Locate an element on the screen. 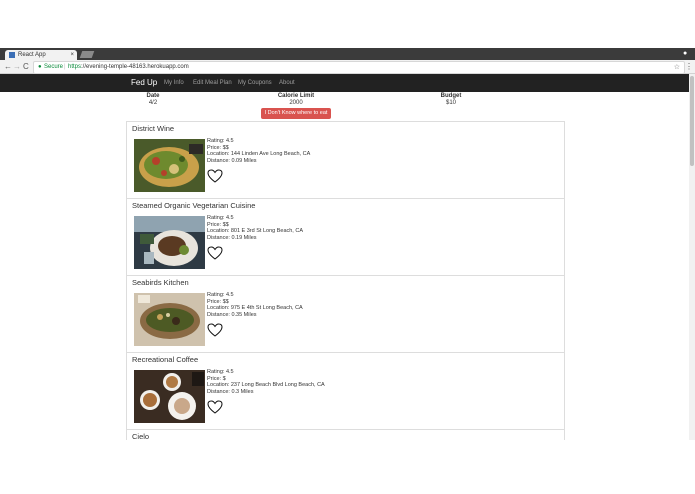  profile-icon: ● is located at coordinates (687, 54).